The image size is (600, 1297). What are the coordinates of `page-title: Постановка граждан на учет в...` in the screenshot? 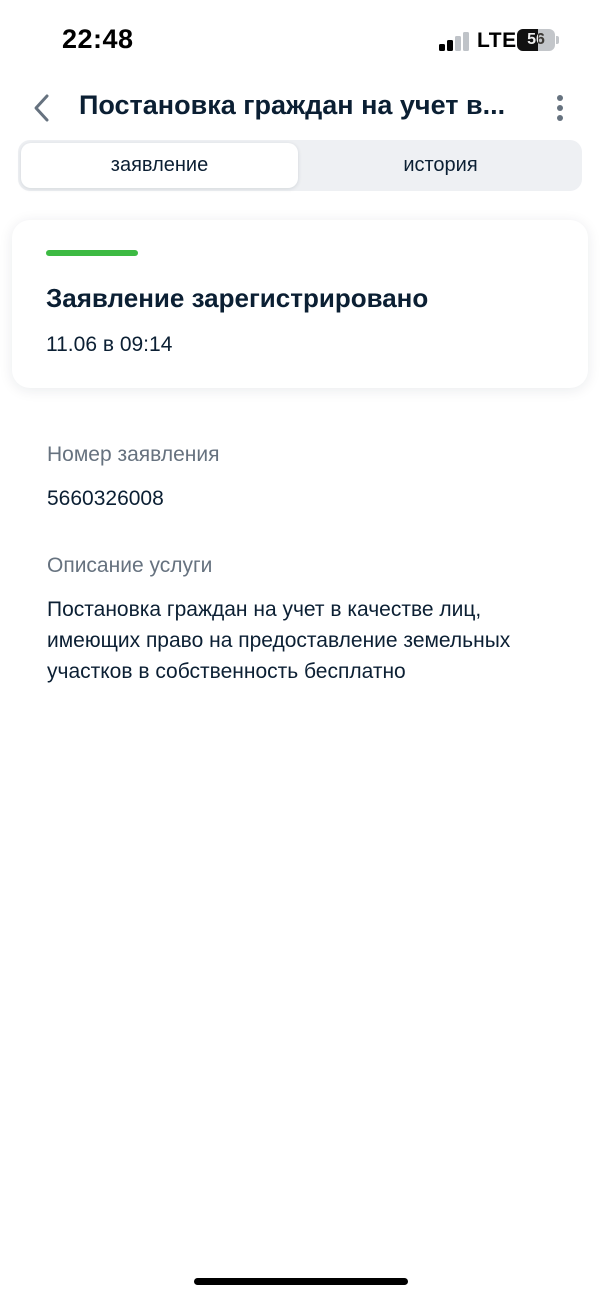 It's located at (292, 105).